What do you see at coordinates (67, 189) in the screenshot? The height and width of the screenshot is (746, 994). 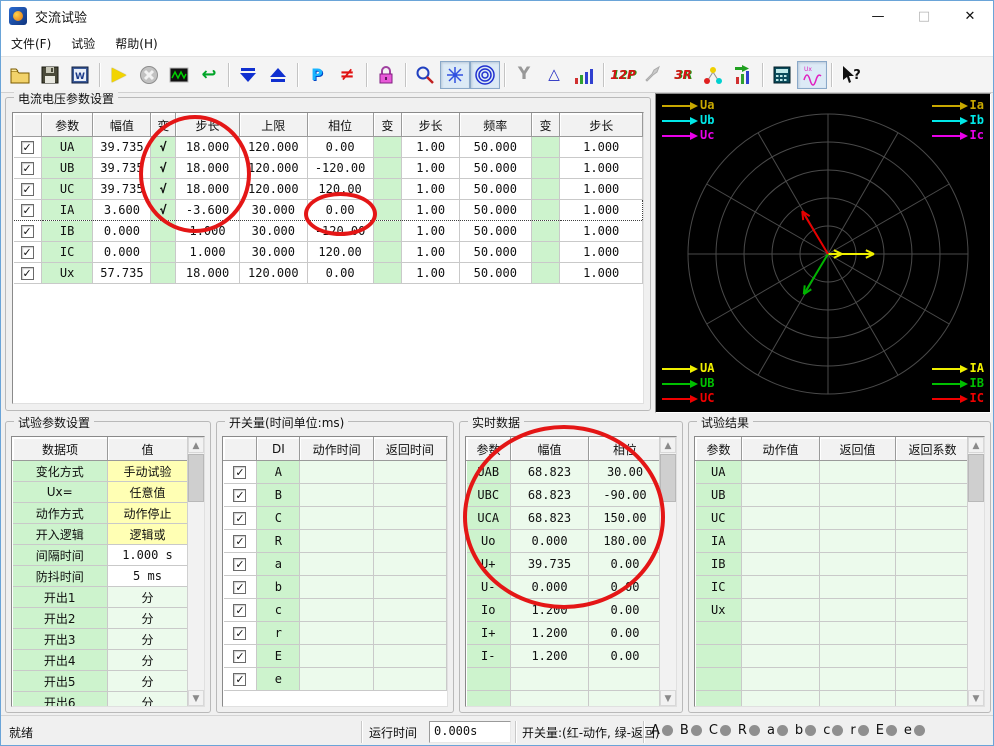 I see `param-name-cell: UC` at bounding box center [67, 189].